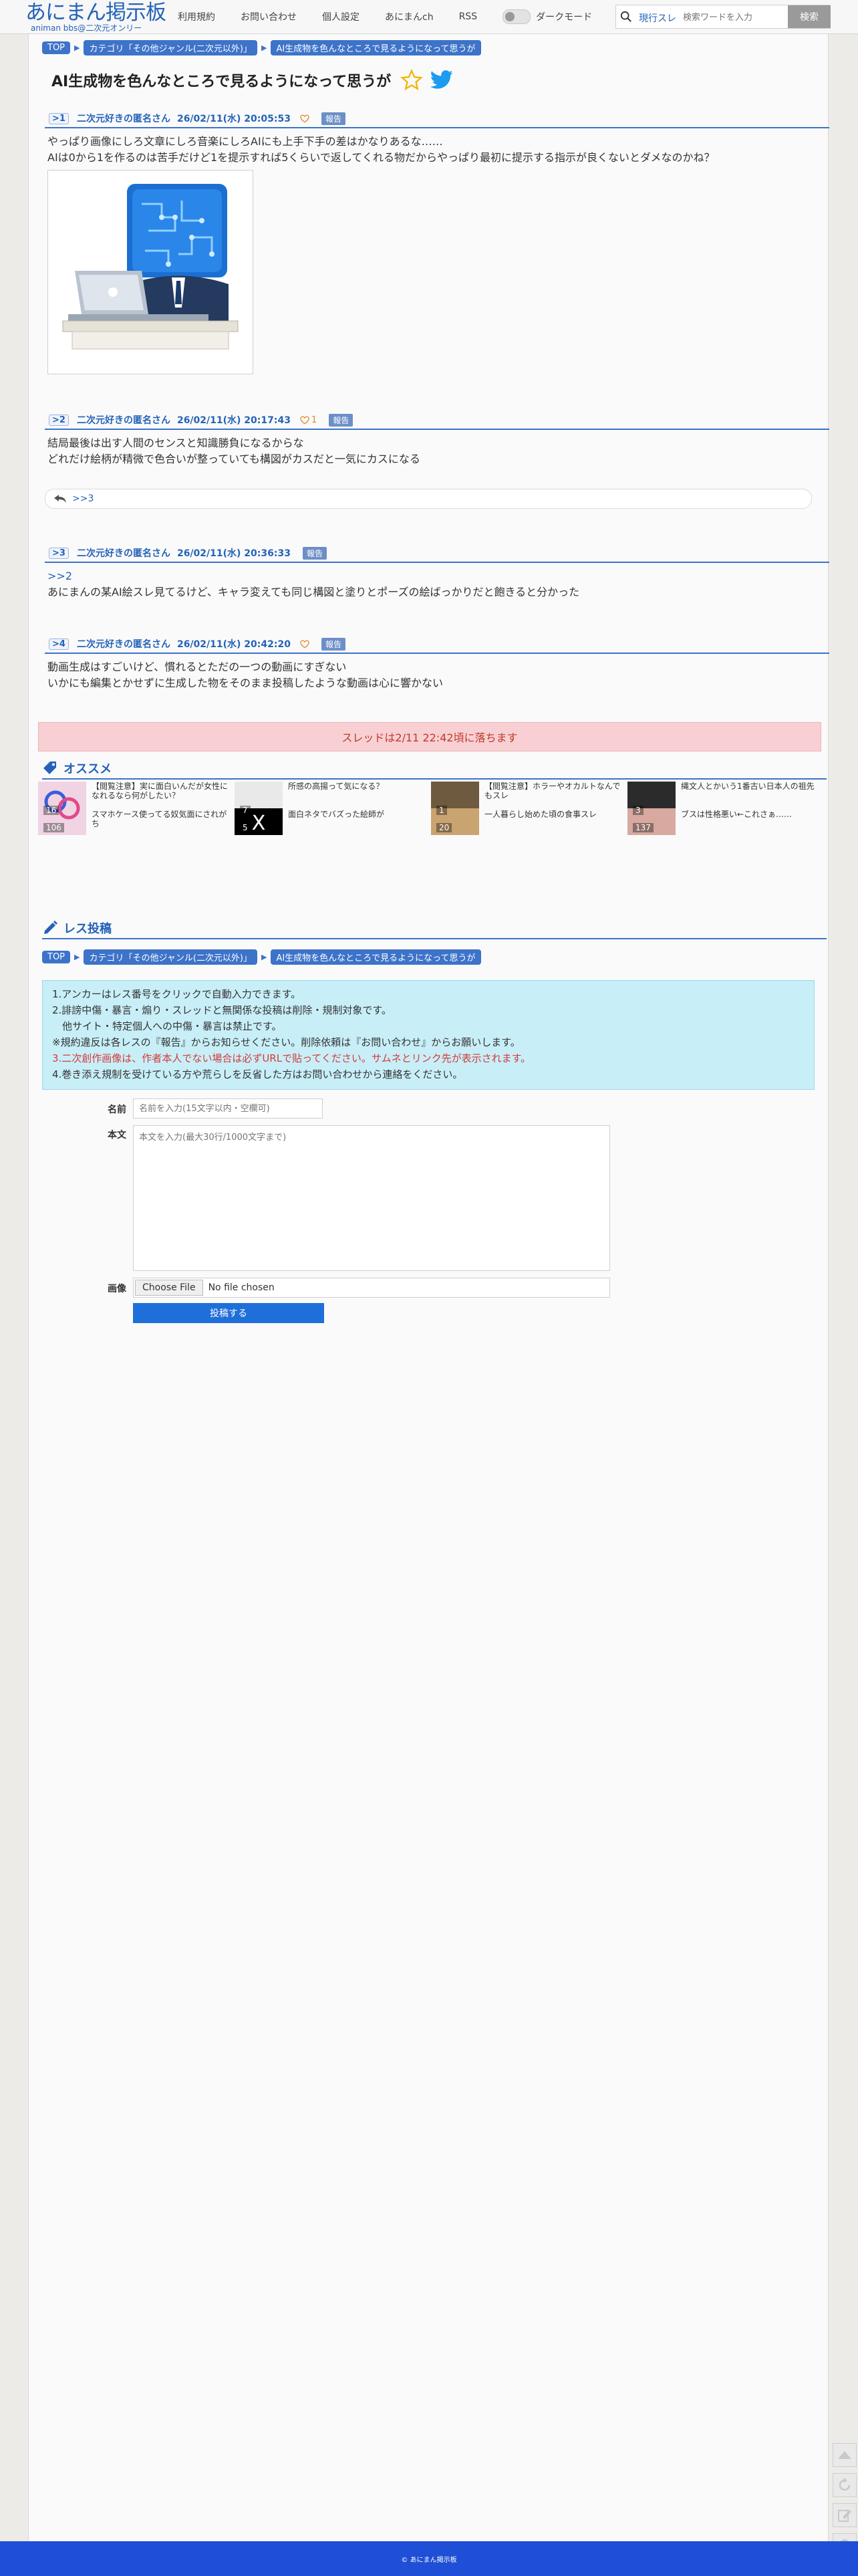 The height and width of the screenshot is (2576, 858). What do you see at coordinates (245, 827) in the screenshot?
I see `reply-count: 5` at bounding box center [245, 827].